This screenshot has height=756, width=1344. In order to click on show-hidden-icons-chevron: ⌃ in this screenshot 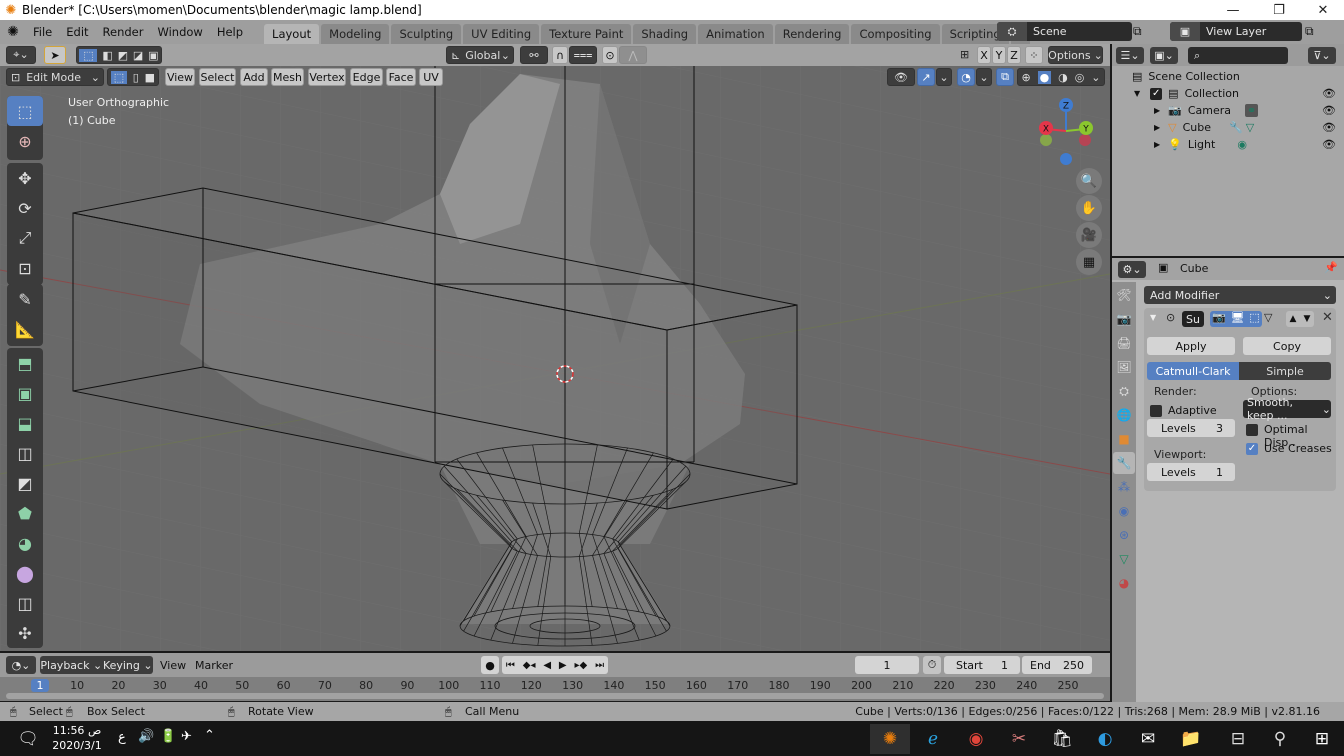, I will do `click(209, 735)`.